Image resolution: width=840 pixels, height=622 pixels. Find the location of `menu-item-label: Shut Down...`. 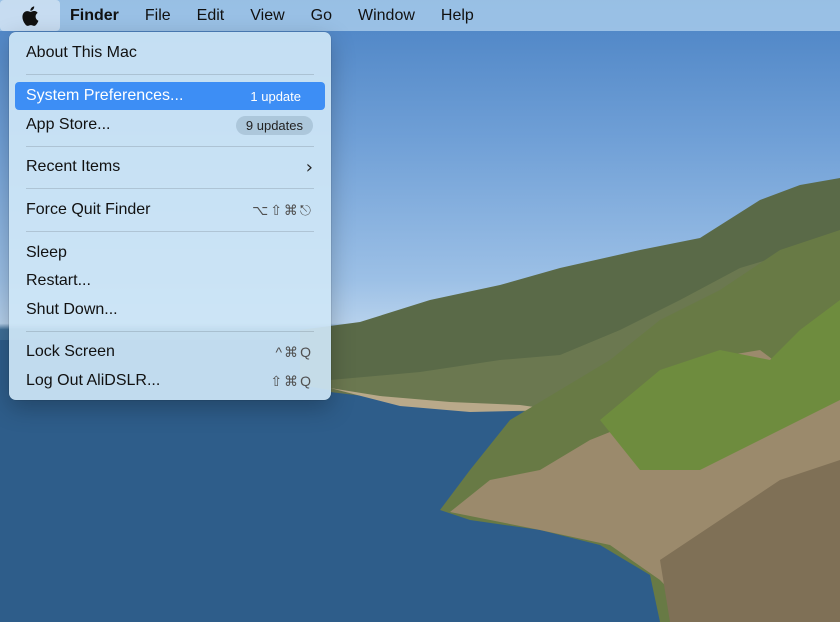

menu-item-label: Shut Down... is located at coordinates (72, 309).